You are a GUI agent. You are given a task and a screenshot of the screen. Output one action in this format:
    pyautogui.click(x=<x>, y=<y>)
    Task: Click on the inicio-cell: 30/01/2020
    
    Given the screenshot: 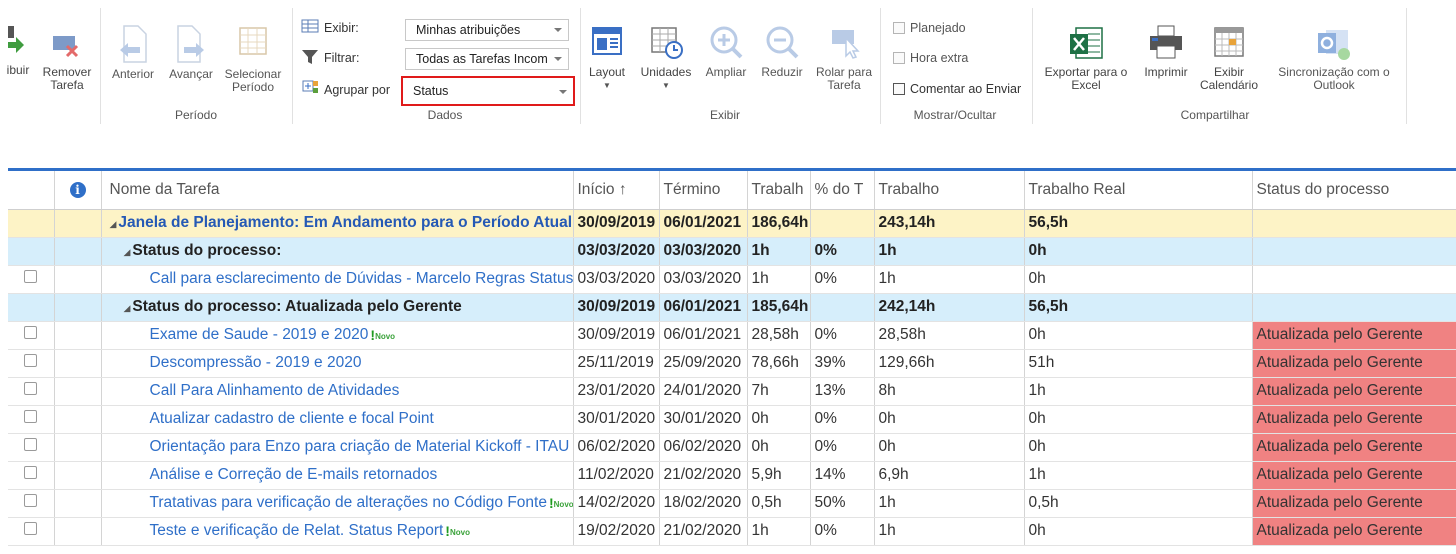 What is the action you would take?
    pyautogui.click(x=616, y=419)
    